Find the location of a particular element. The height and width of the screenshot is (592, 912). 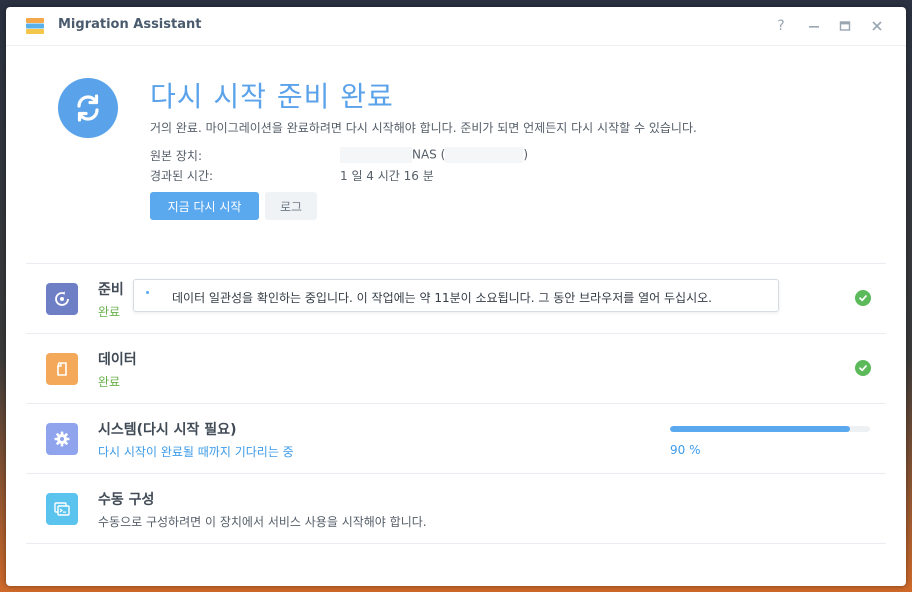

terminal-icon is located at coordinates (62, 509).